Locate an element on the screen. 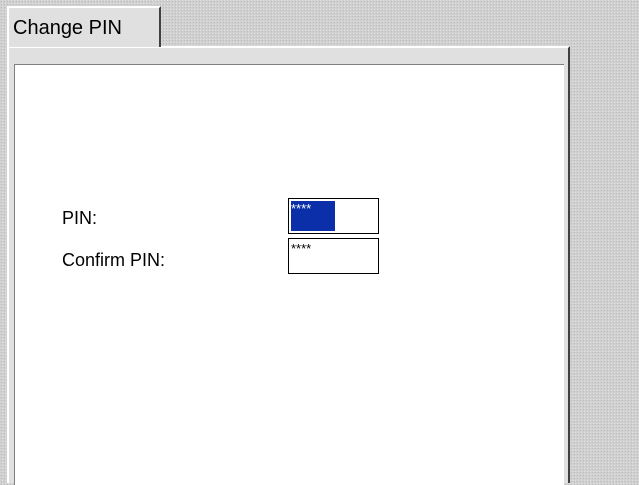 The height and width of the screenshot is (485, 639). pin-label: PIN: is located at coordinates (80, 218).